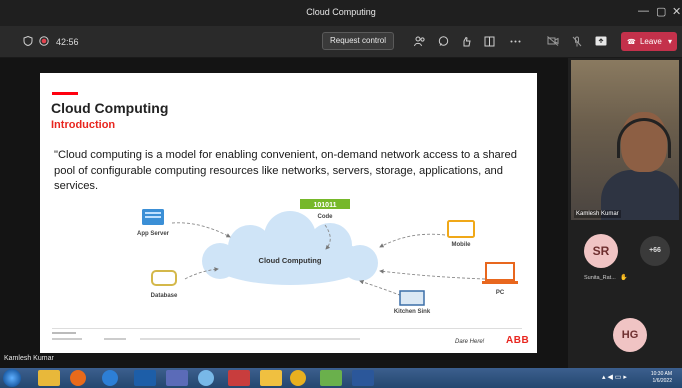 This screenshot has width=682, height=388. What do you see at coordinates (65, 93) in the screenshot?
I see `accent-bar` at bounding box center [65, 93].